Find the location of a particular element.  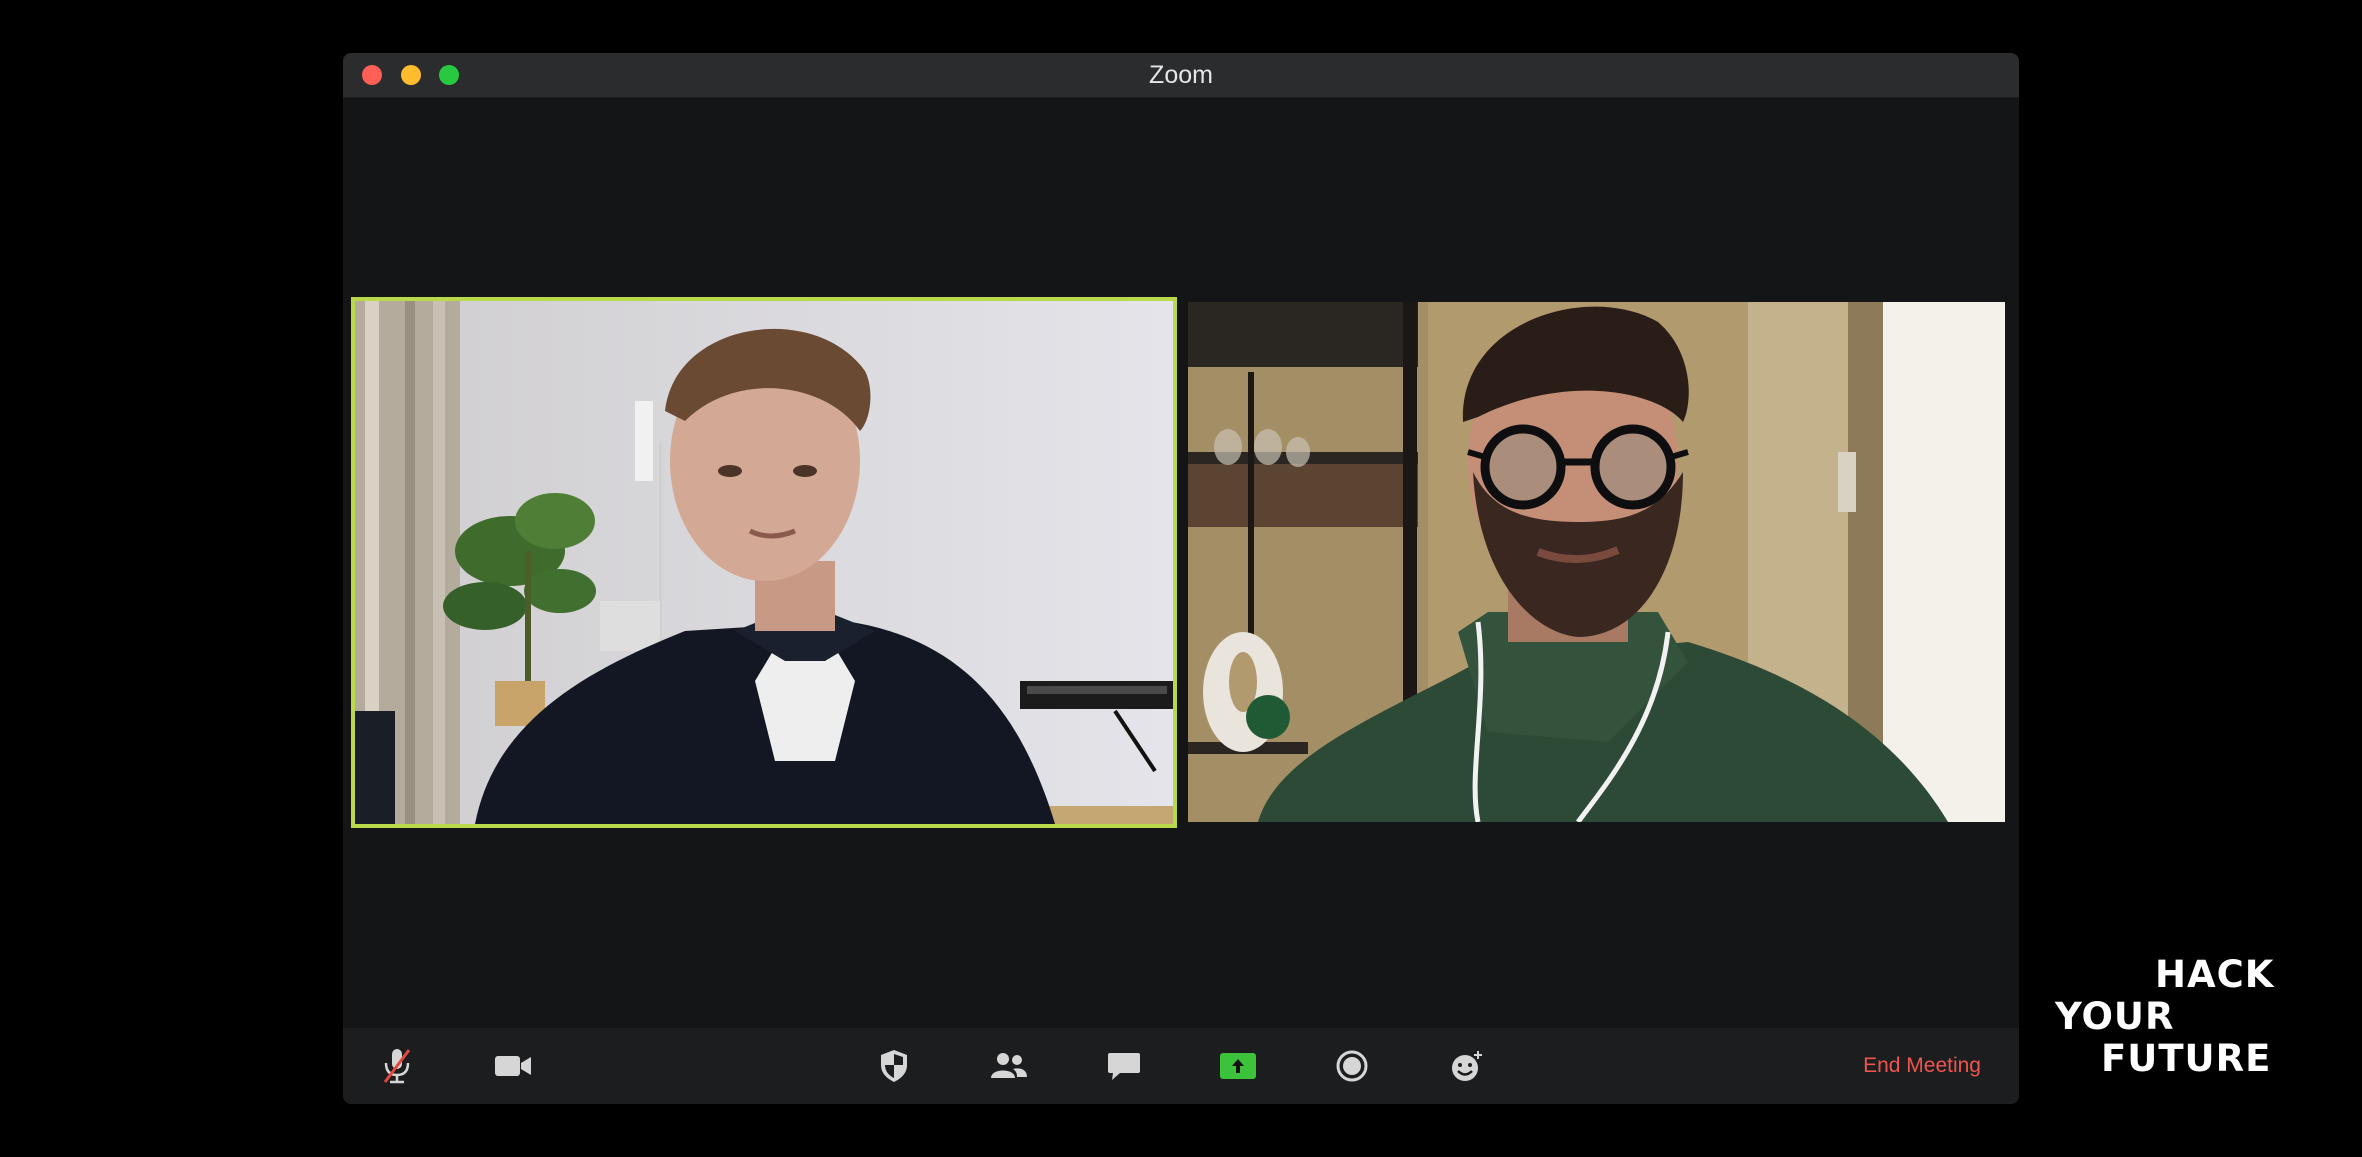

logo-line-3: FUTURE is located at coordinates (2186, 1058).